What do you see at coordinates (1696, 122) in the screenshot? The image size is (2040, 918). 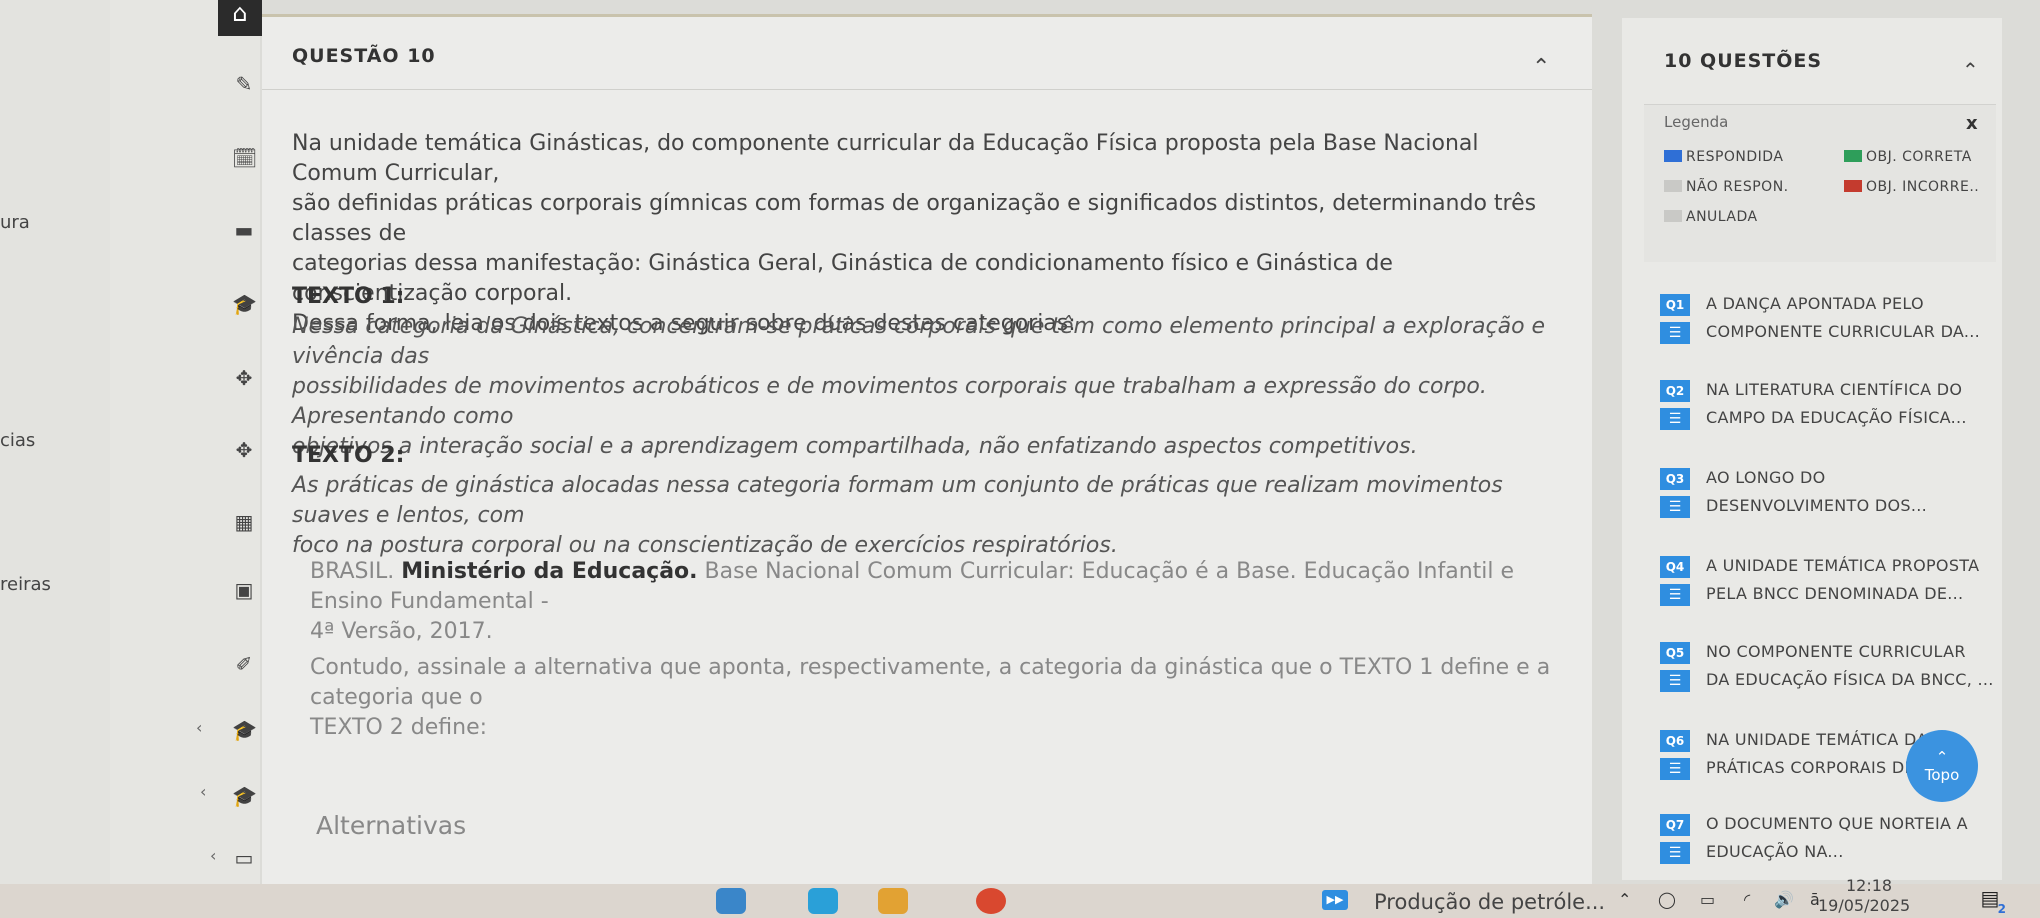 I see `legend-title: Legenda` at bounding box center [1696, 122].